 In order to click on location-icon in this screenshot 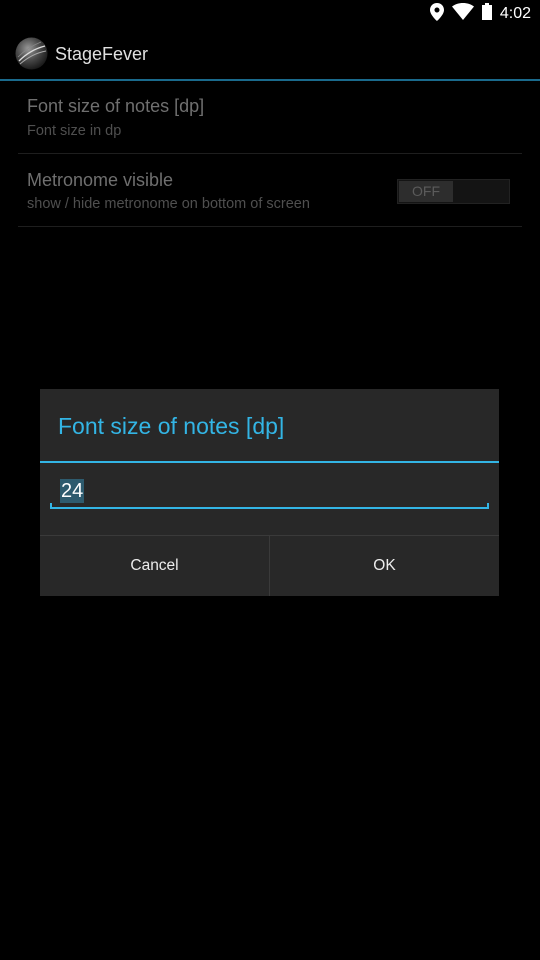, I will do `click(436, 14)`.